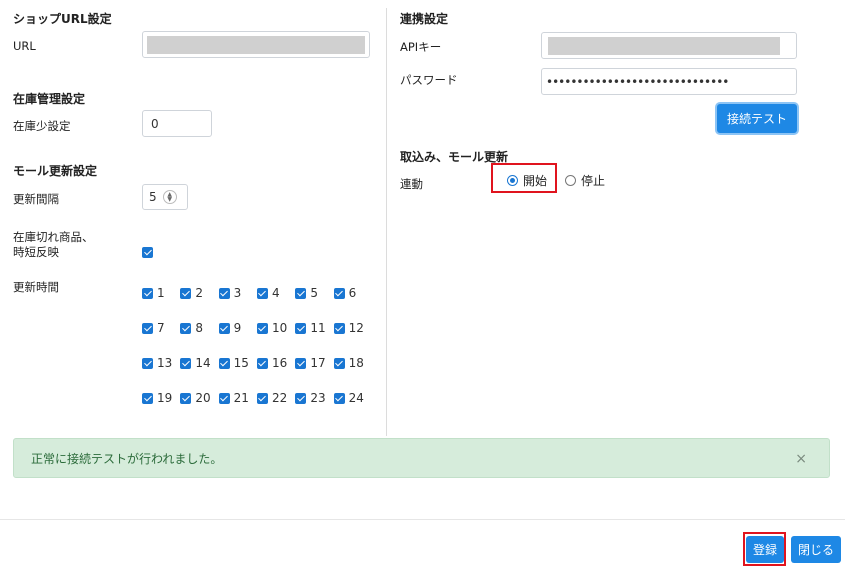 The height and width of the screenshot is (571, 845). Describe the element at coordinates (62, 19) in the screenshot. I see `shop-url-section-title: ショップURL設定` at that location.